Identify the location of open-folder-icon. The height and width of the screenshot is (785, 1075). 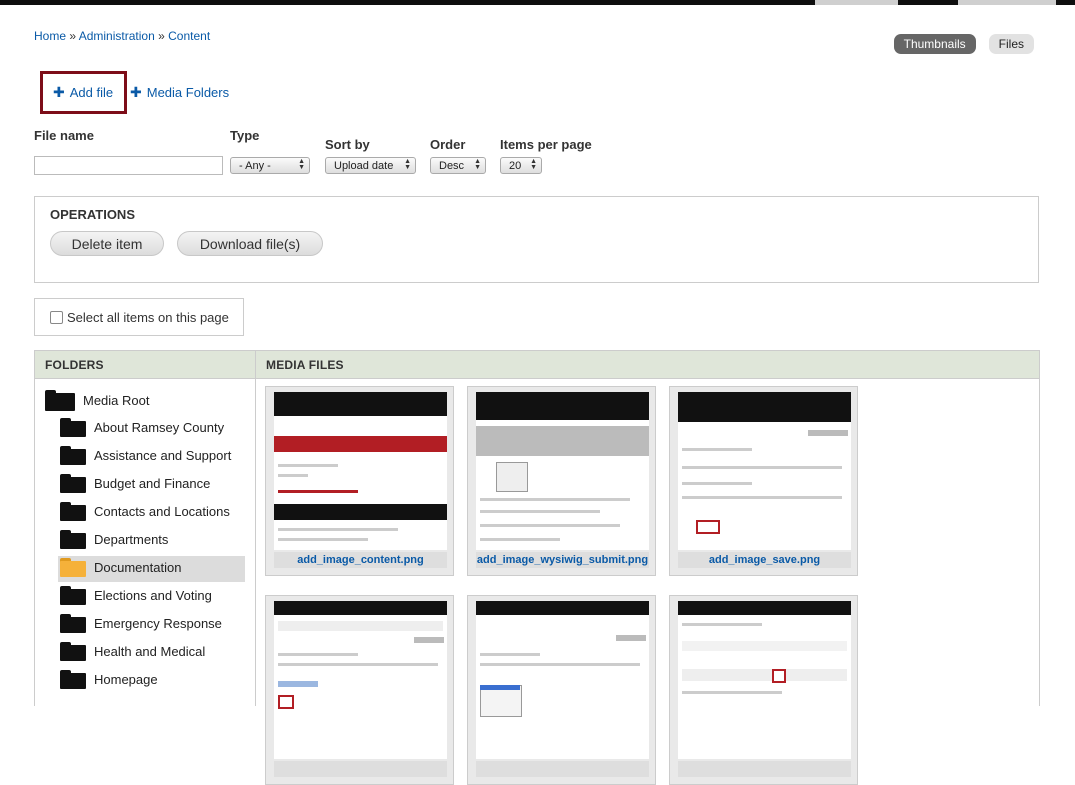
(73, 567).